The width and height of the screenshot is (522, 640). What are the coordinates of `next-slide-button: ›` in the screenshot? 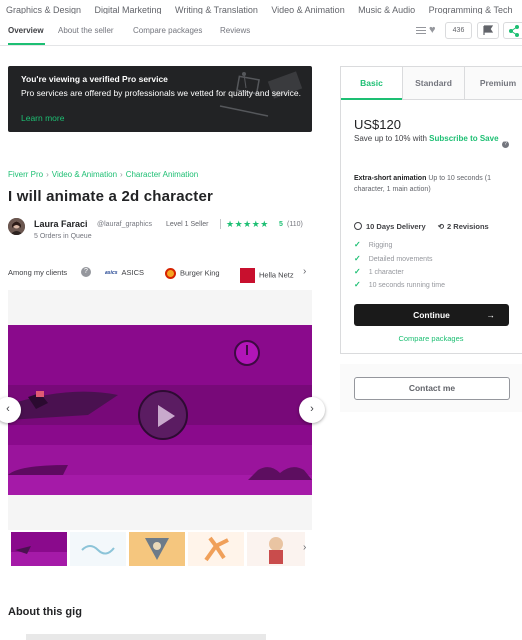 It's located at (312, 410).